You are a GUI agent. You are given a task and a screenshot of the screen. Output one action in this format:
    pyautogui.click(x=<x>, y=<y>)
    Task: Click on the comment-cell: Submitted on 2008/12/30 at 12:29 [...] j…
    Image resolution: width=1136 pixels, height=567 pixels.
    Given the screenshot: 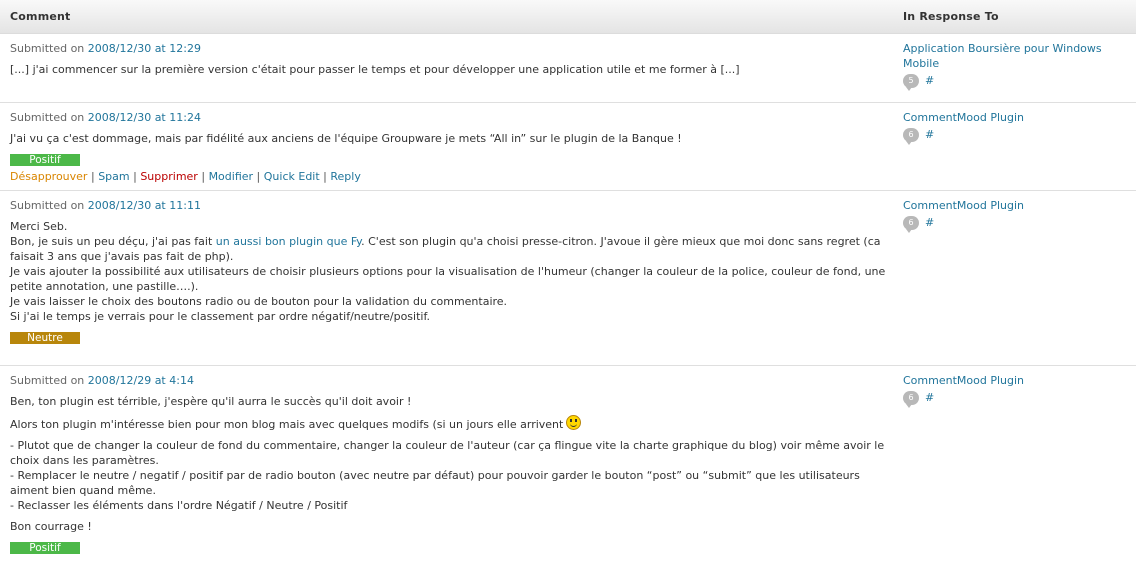 What is the action you would take?
    pyautogui.click(x=450, y=68)
    